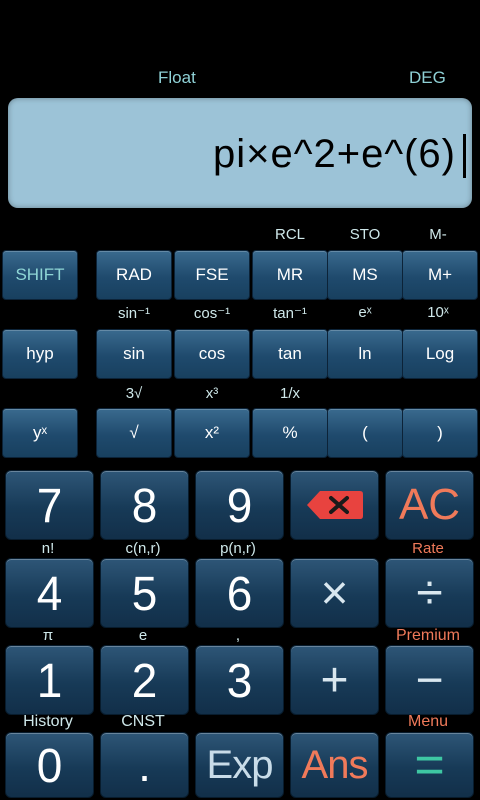 This screenshot has height=800, width=480. I want to click on close-paren-button: ), so click(440, 433).